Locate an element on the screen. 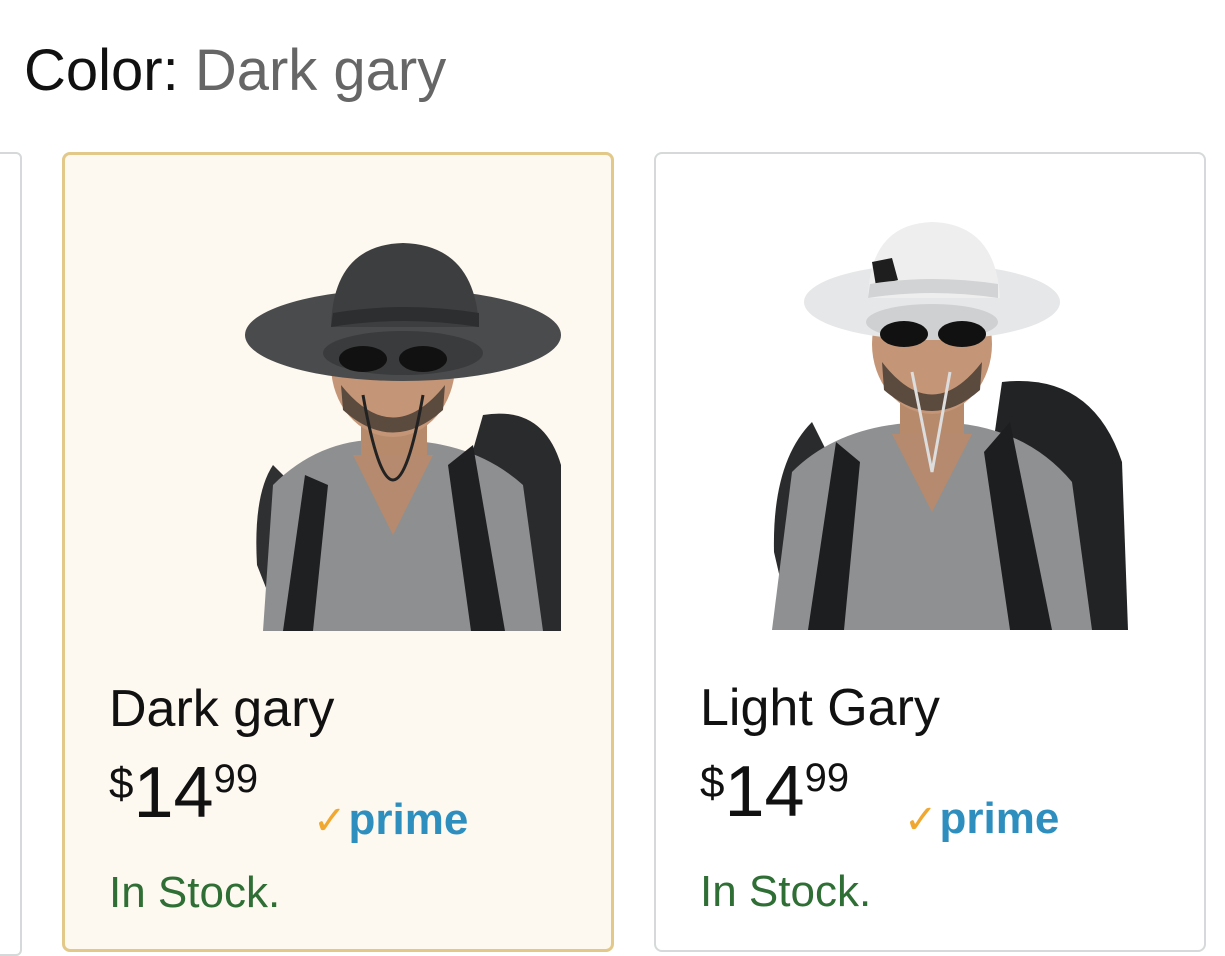  product-image-light-hat is located at coordinates (942, 426).